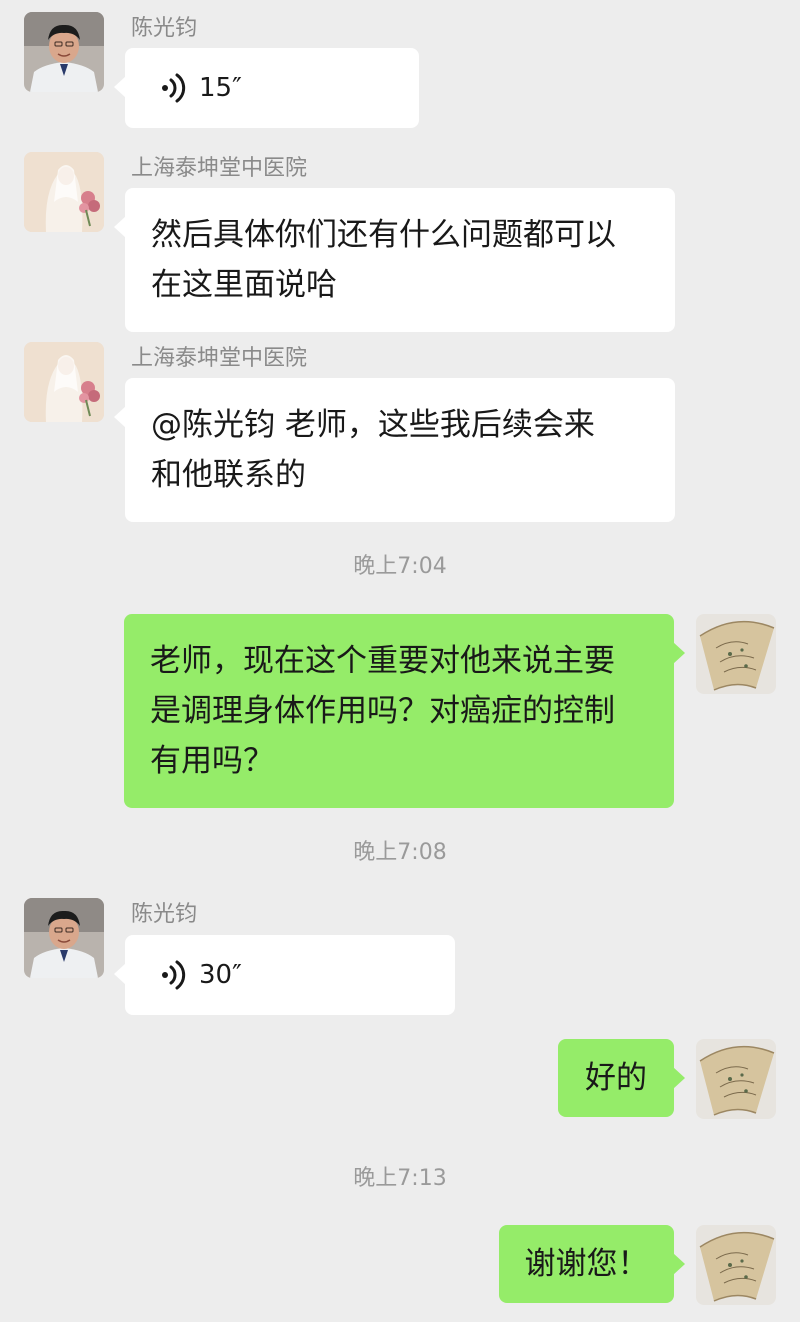 The height and width of the screenshot is (1322, 800). Describe the element at coordinates (383, 235) in the screenshot. I see `message-line: 然后具体你们还有什么问题都可以` at that location.